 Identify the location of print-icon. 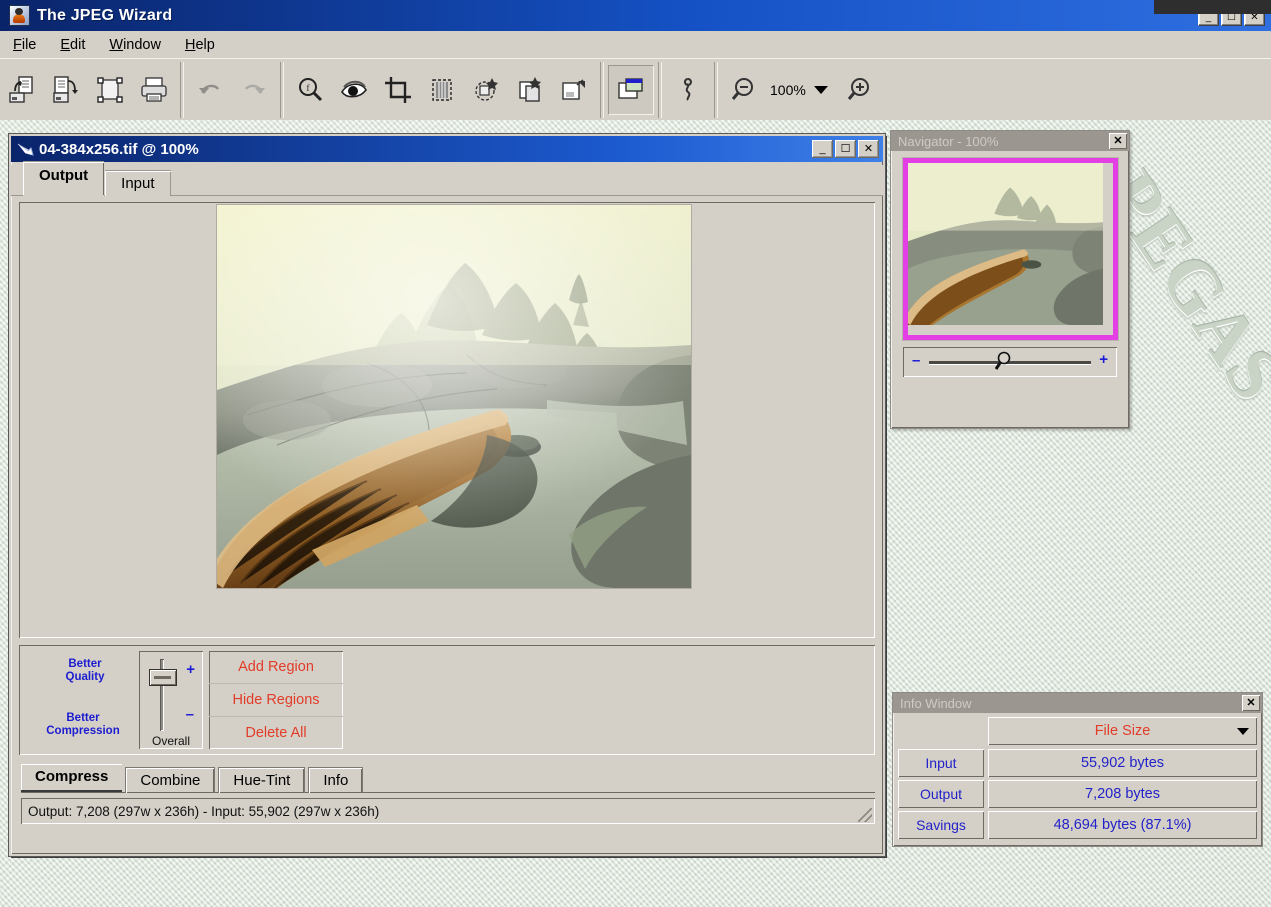
(154, 90).